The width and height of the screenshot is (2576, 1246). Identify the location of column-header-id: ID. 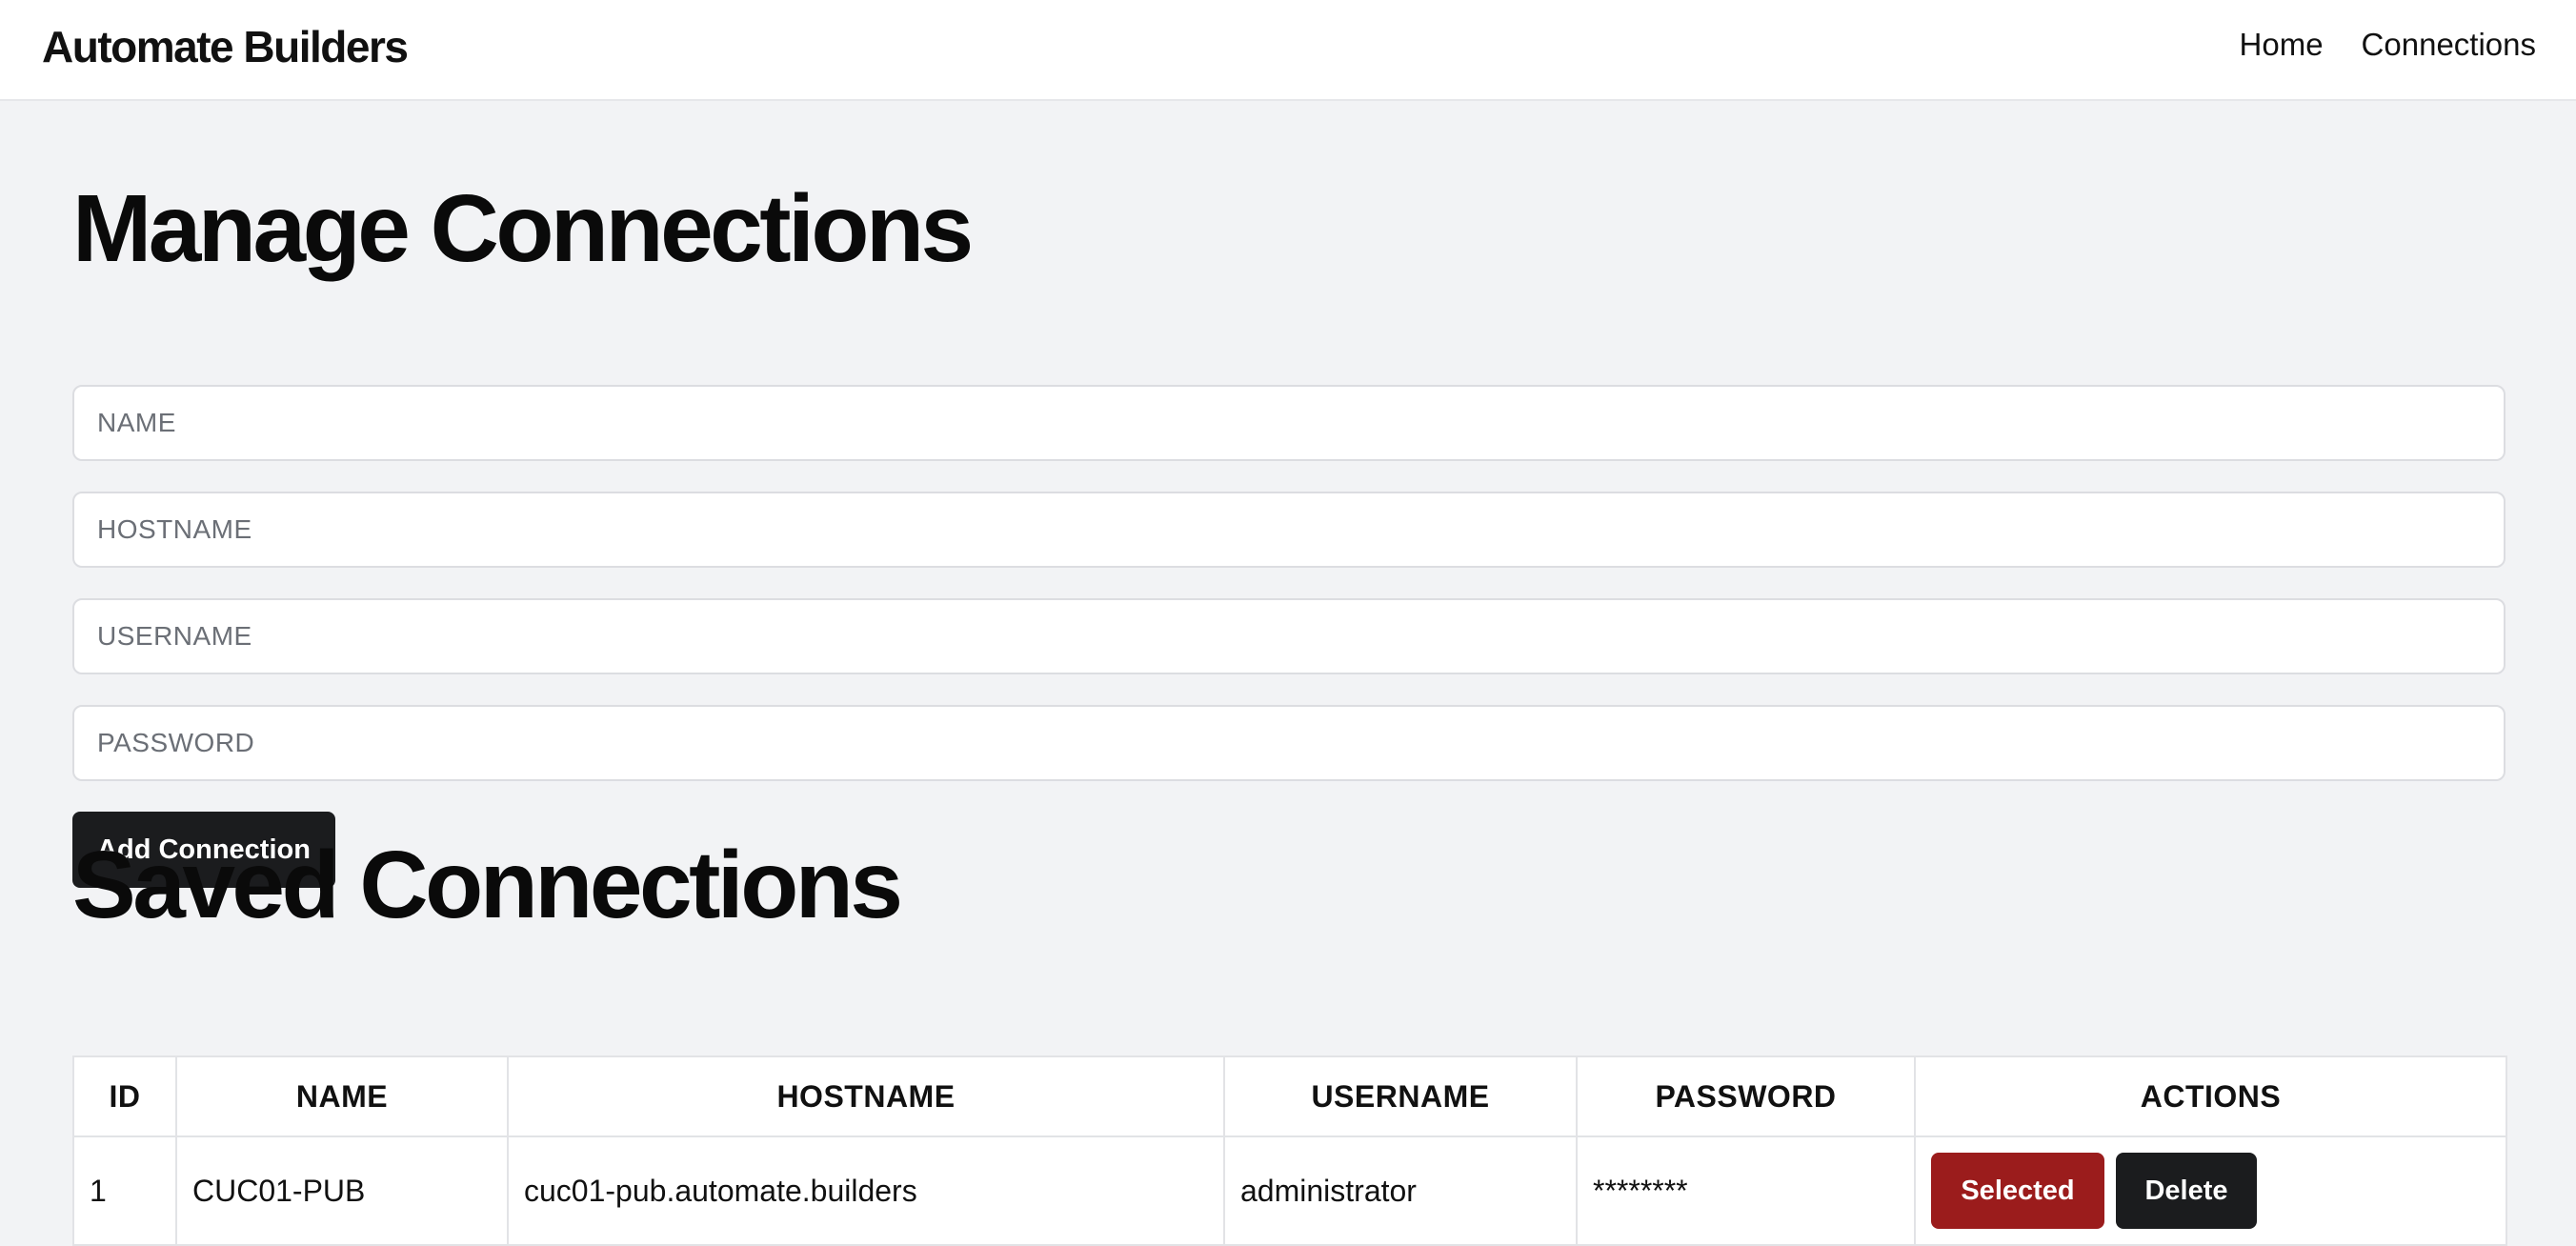
(125, 1096).